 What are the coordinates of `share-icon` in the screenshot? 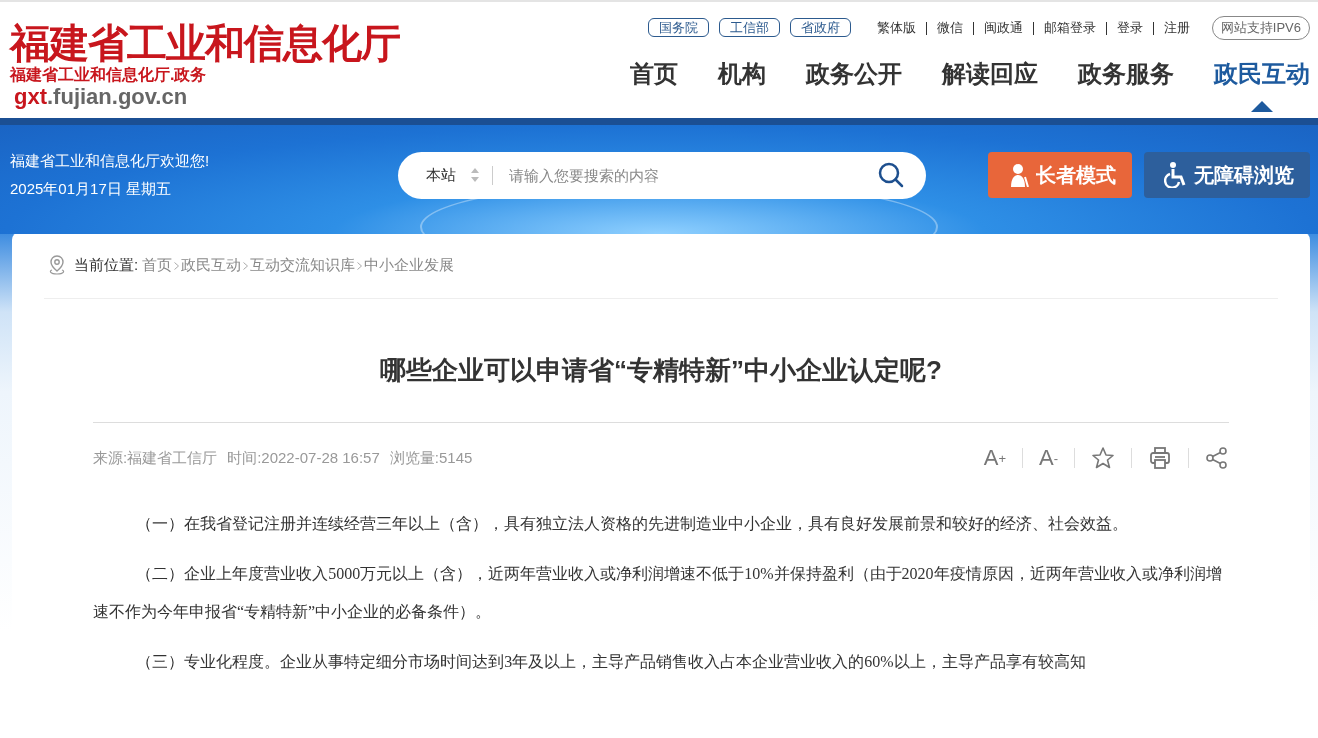 It's located at (1217, 458).